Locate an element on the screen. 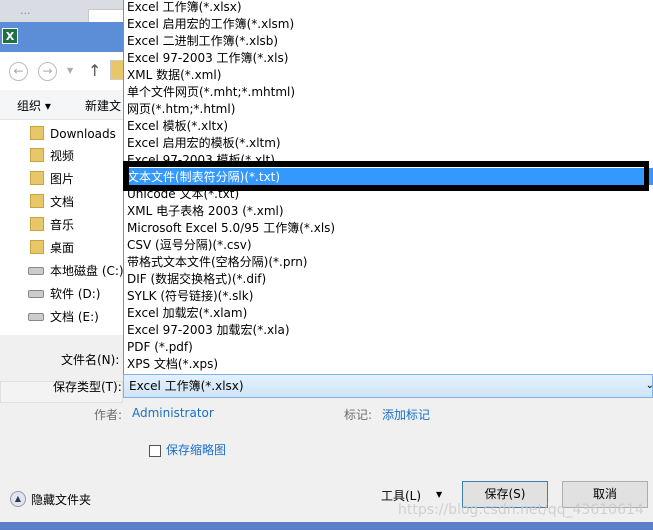 The height and width of the screenshot is (530, 653). sidebar-item-label: 音乐 is located at coordinates (62, 225).